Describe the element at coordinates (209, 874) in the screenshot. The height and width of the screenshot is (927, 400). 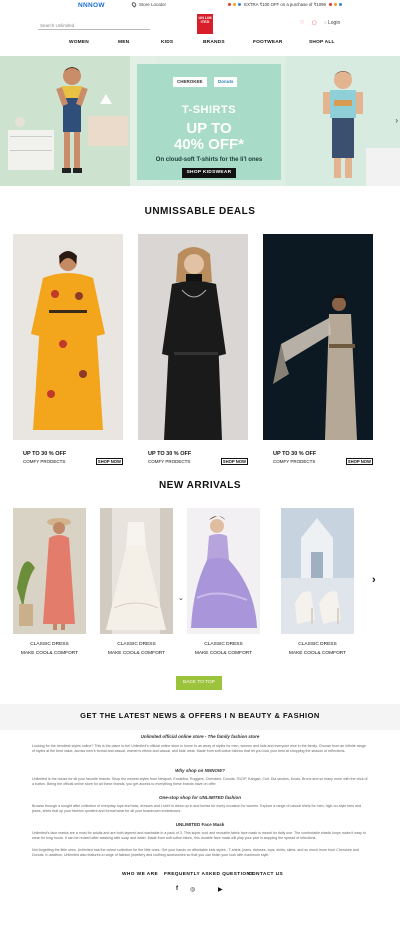
I see `footer-faq-link: FREQUENTLY ASKED QUESTIONS` at that location.